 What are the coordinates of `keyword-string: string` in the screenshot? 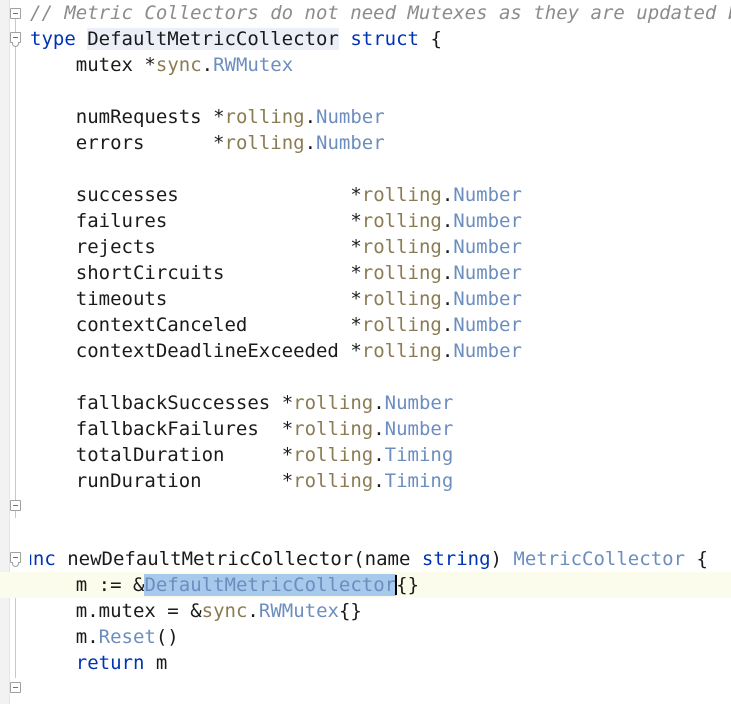 It's located at (456, 559).